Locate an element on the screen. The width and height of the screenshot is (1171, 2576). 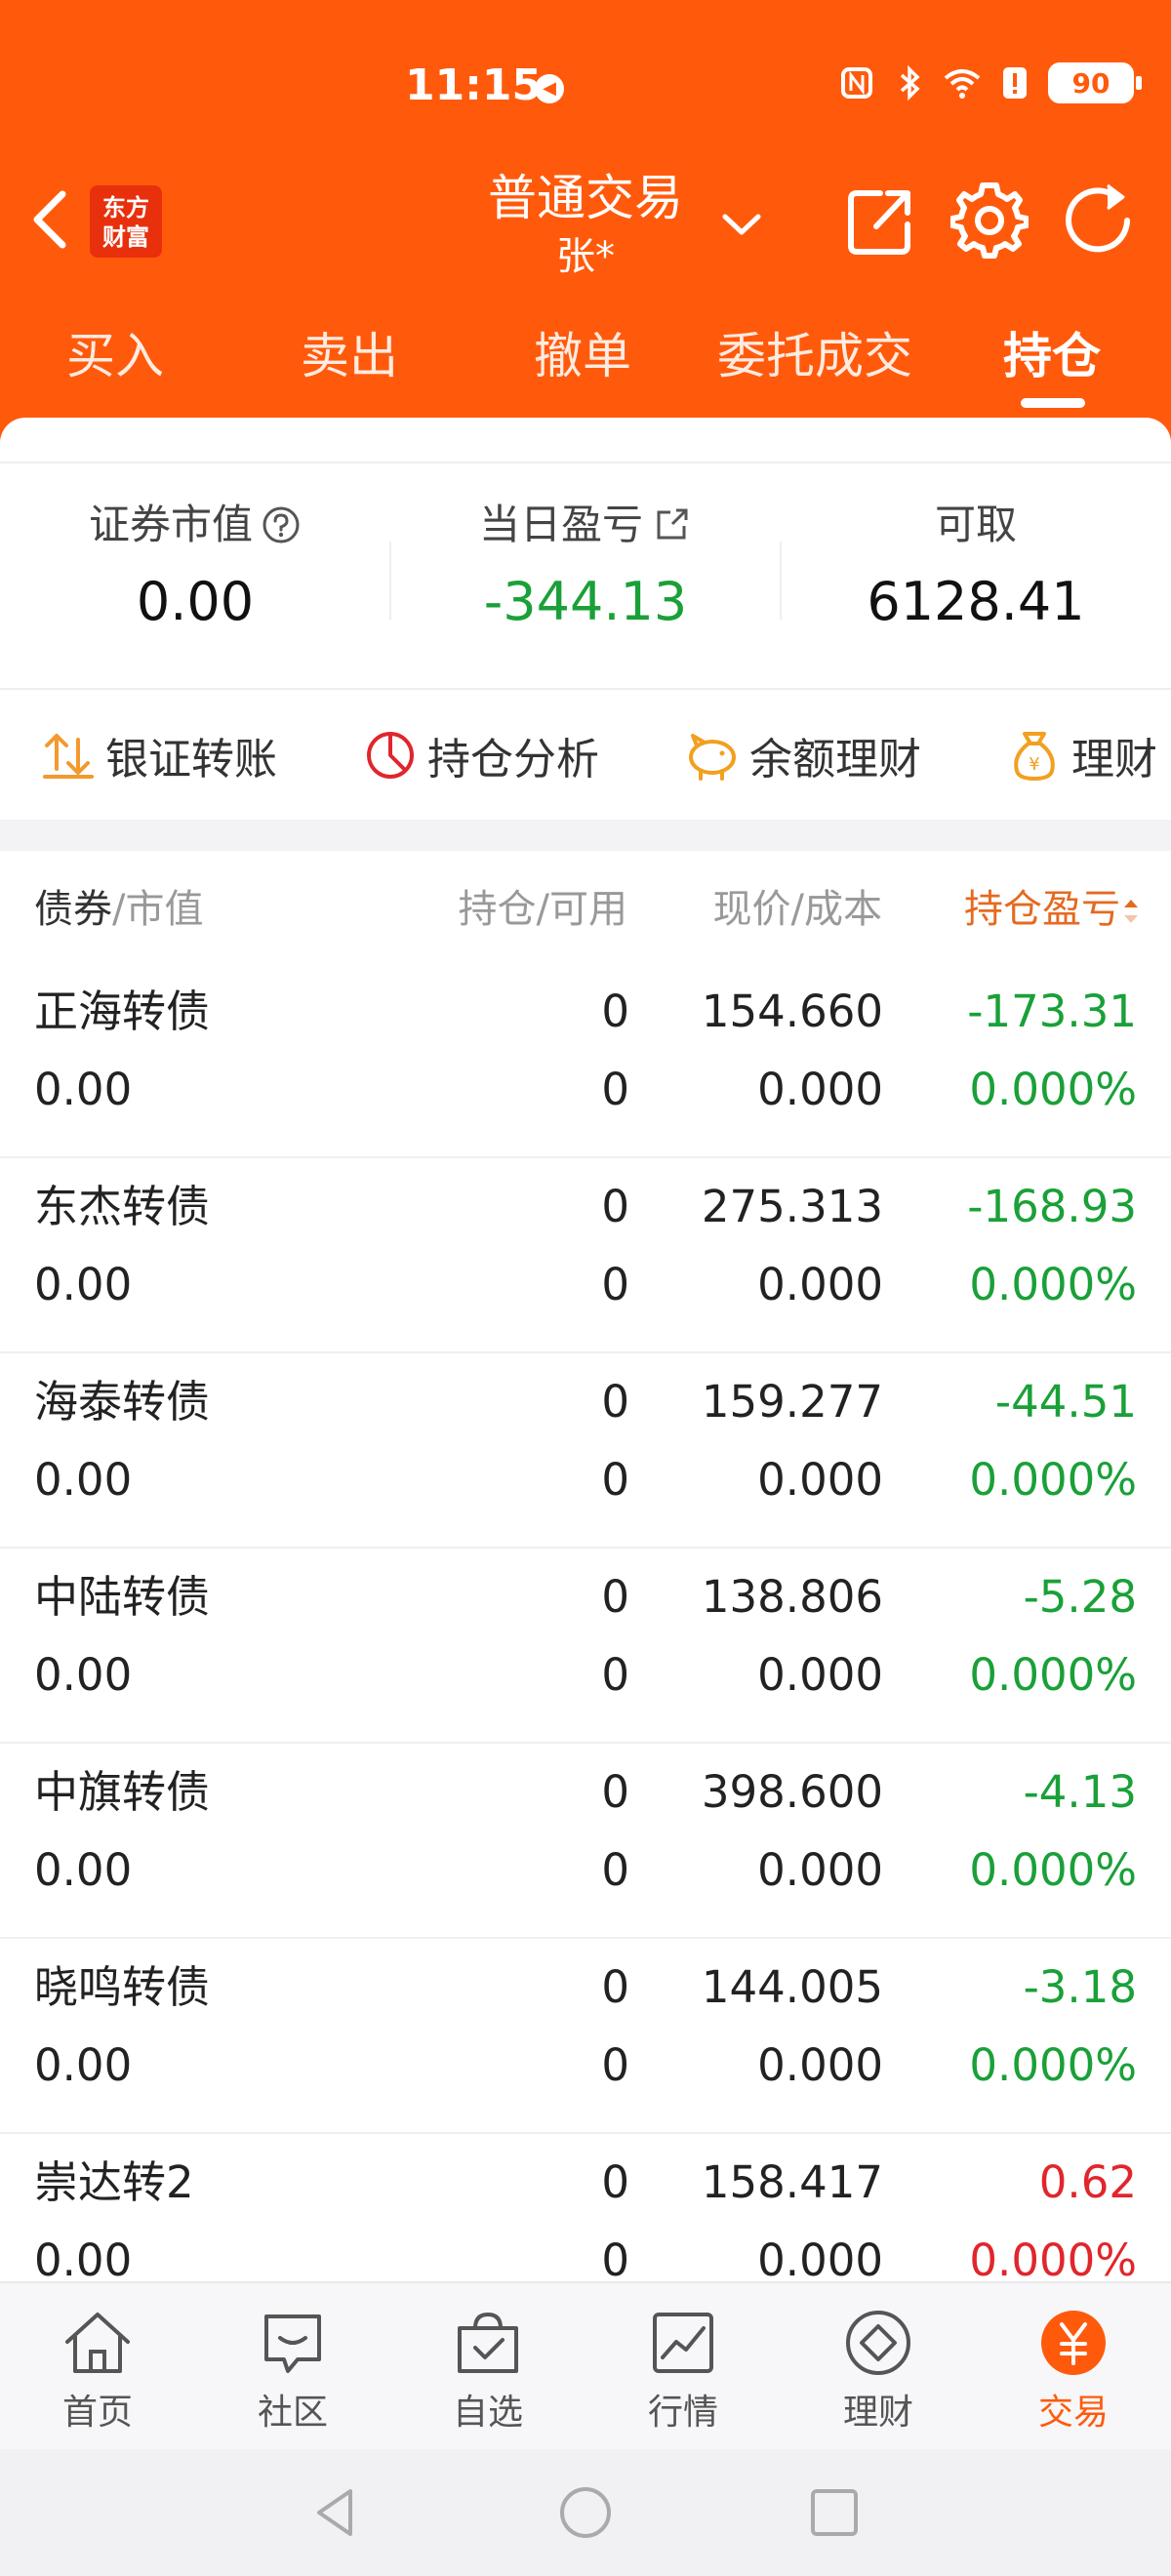
chart-icon is located at coordinates (683, 2343).